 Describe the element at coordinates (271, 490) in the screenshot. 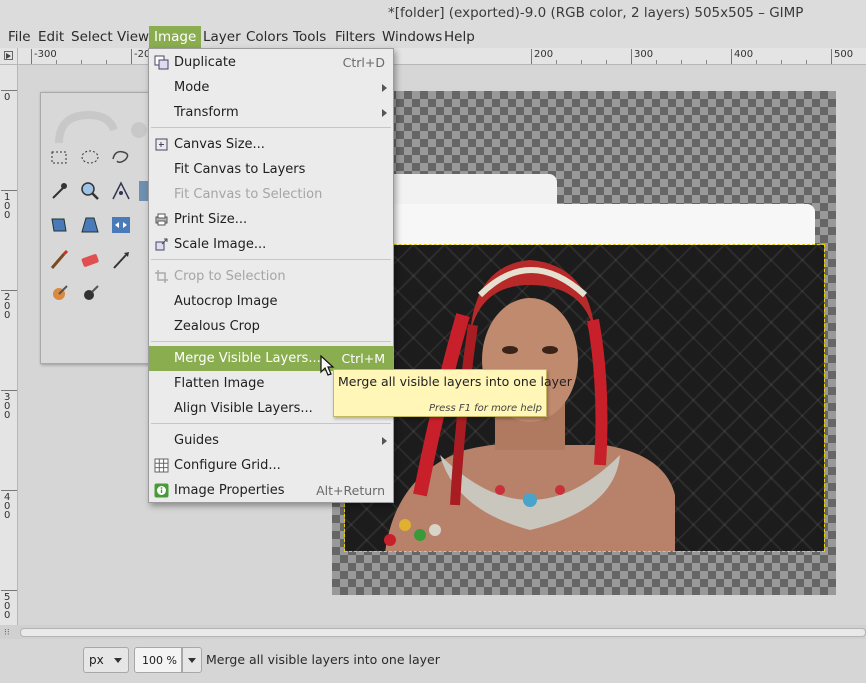

I see `menu-item-image-properties: Image Properties Alt+Return` at that location.